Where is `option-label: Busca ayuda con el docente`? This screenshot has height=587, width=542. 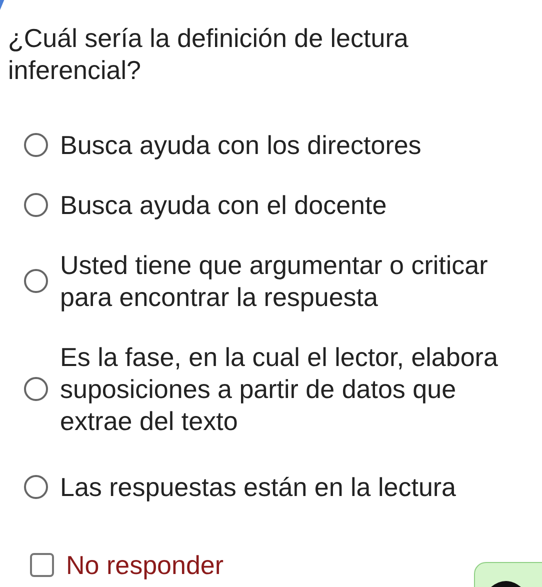 option-label: Busca ayuda con el docente is located at coordinates (224, 205).